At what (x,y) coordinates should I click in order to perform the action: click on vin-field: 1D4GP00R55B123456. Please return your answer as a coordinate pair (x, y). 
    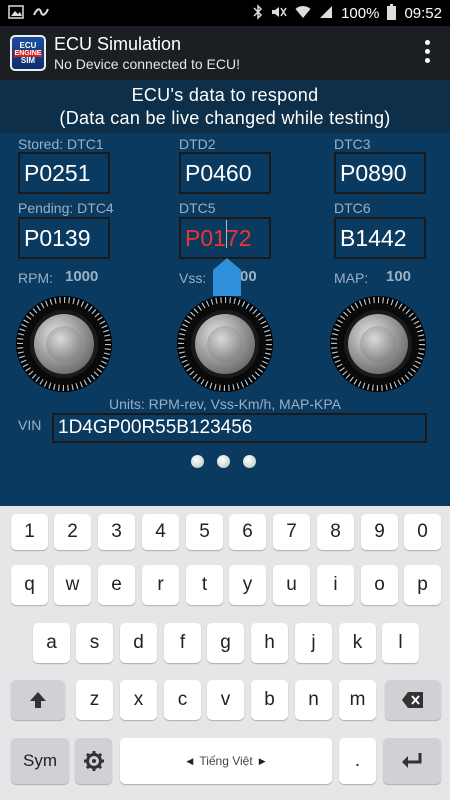
    Looking at the image, I should click on (239, 428).